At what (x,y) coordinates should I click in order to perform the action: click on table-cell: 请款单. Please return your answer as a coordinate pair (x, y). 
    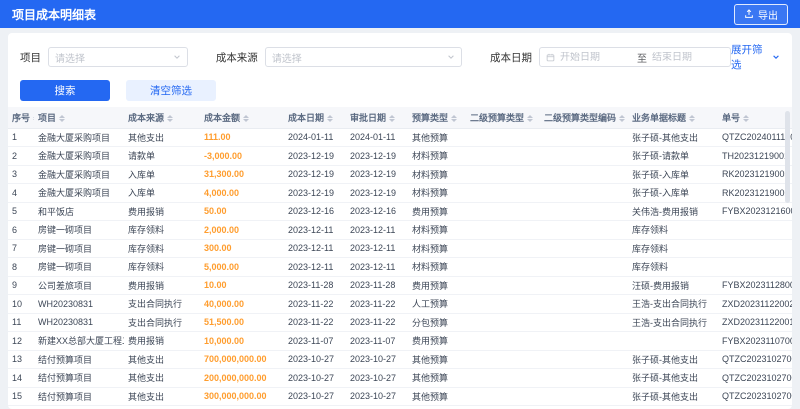
    Looking at the image, I should click on (162, 156).